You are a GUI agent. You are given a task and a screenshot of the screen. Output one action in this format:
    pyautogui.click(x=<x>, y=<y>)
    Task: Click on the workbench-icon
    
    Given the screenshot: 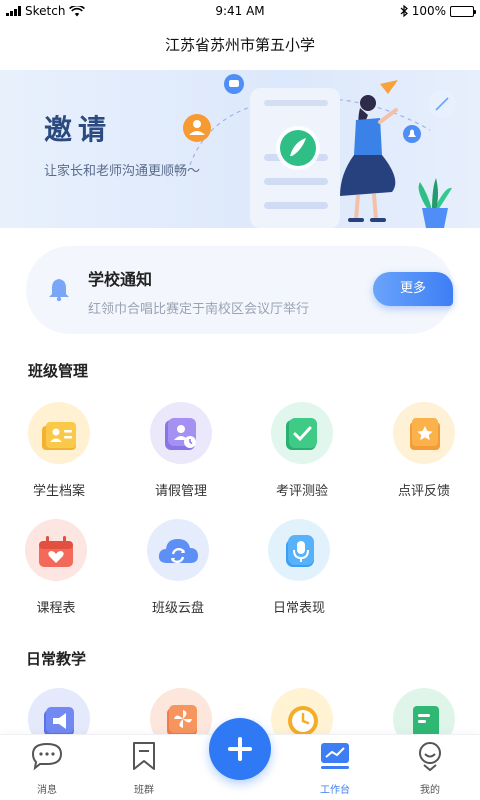 What is the action you would take?
    pyautogui.click(x=335, y=756)
    